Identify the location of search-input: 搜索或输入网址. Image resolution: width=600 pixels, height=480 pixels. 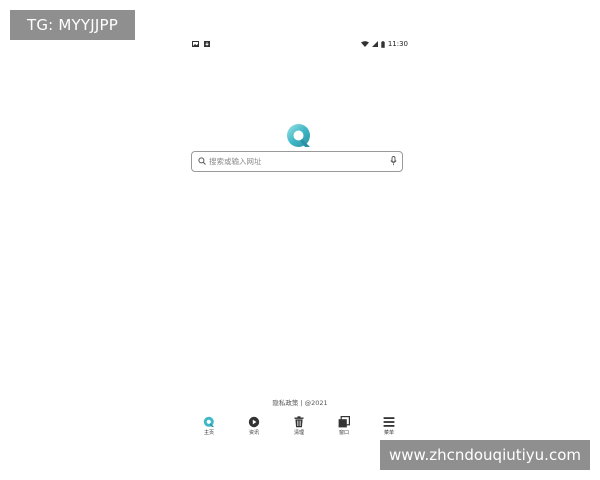
(297, 161).